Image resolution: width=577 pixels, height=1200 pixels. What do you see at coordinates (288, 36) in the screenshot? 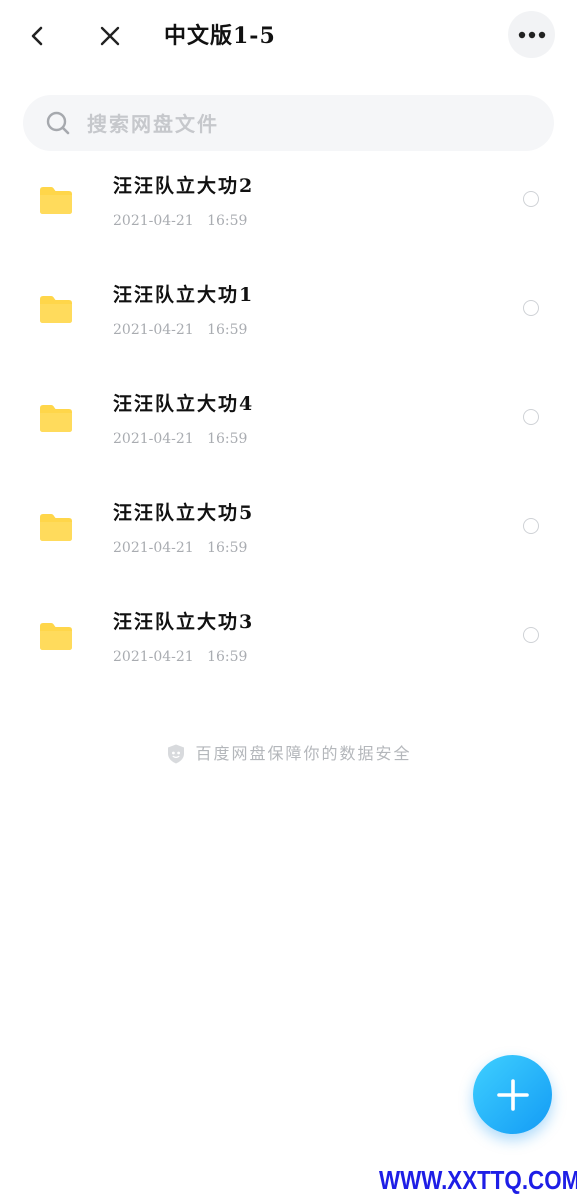
I see `top-bar: 中文版1-5` at bounding box center [288, 36].